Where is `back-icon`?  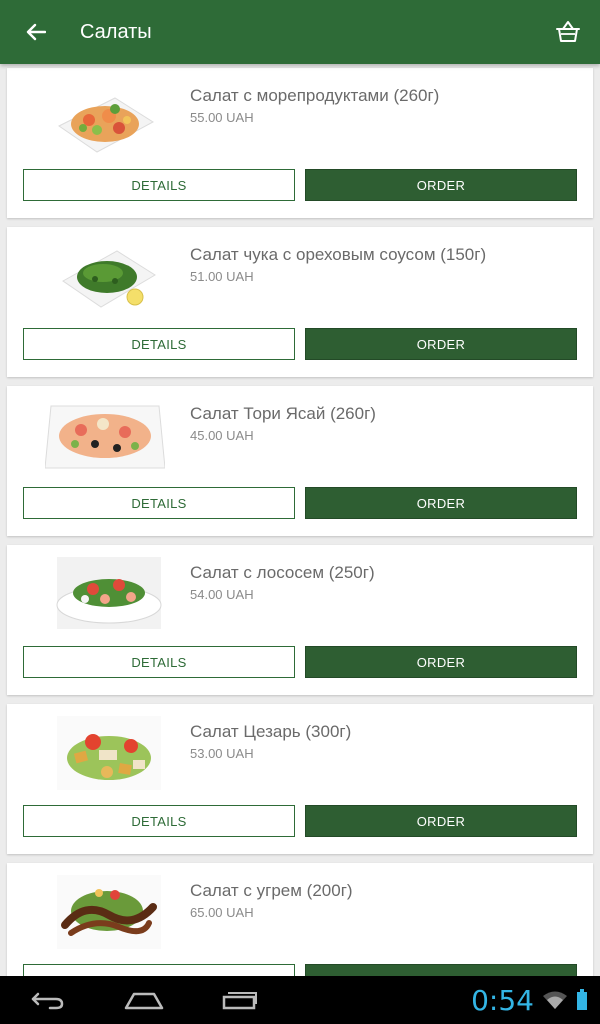
back-icon is located at coordinates (47, 1001).